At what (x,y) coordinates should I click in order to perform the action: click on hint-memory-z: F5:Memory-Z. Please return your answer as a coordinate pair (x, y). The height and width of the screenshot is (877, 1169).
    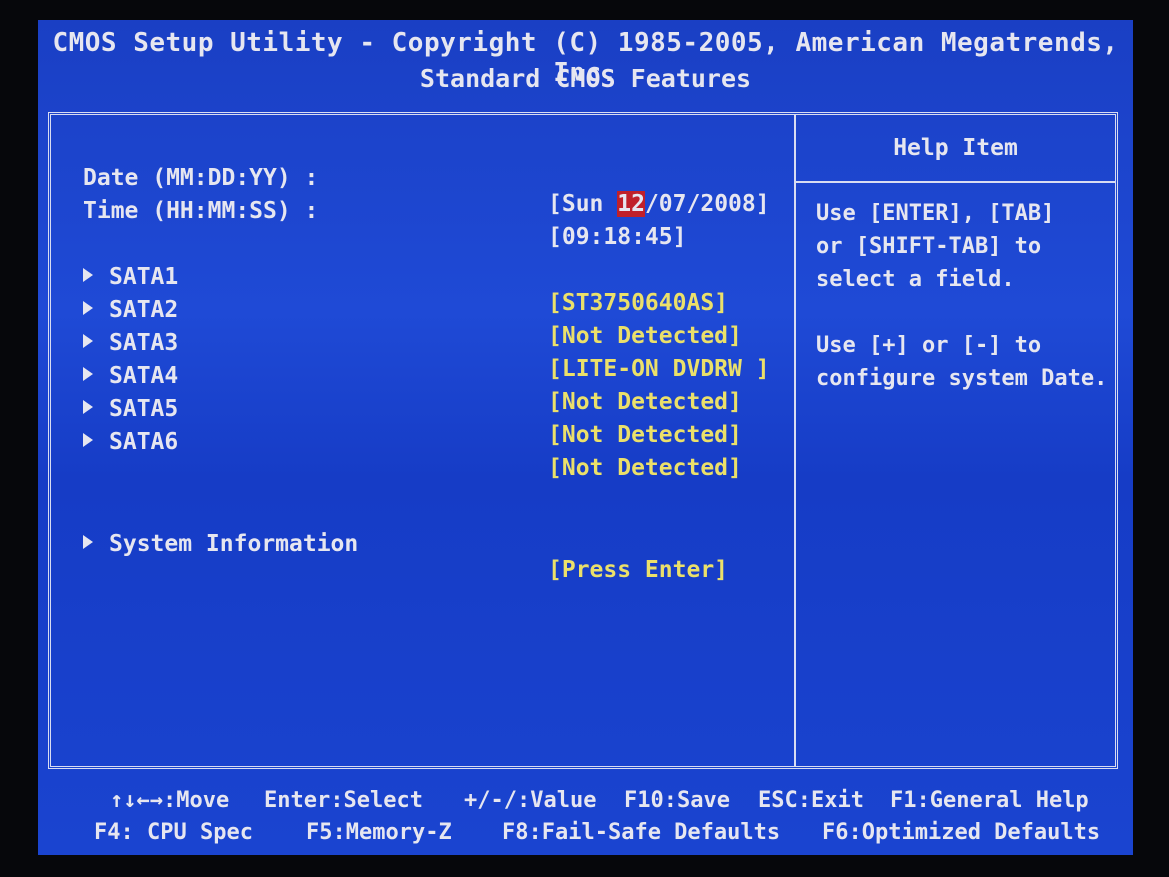
    Looking at the image, I should click on (379, 832).